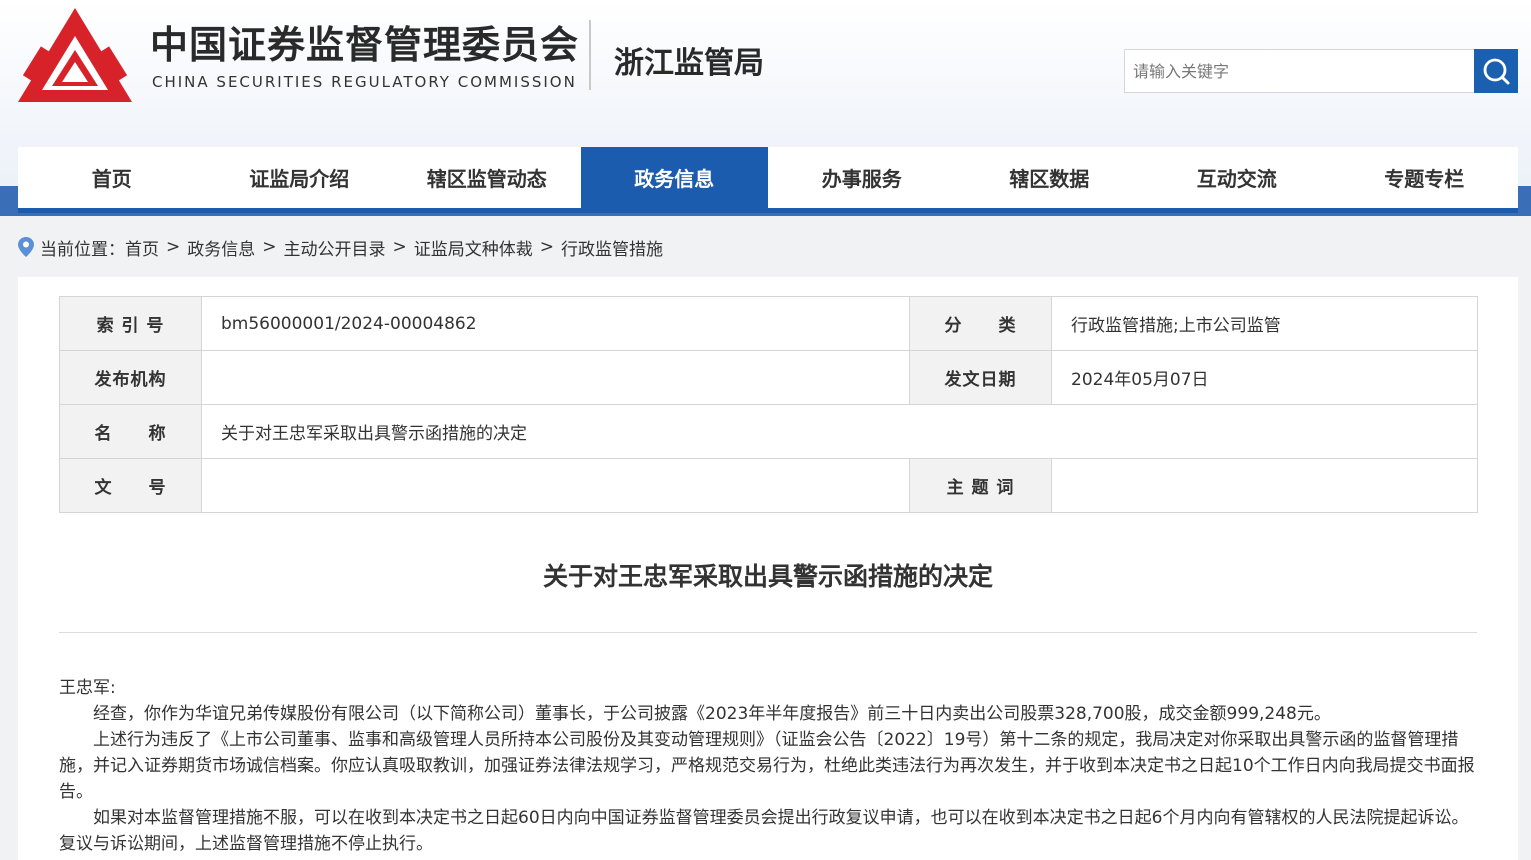 This screenshot has height=860, width=1531. Describe the element at coordinates (221, 247) in the screenshot. I see `breadcrumb-government-info: 政务信息` at that location.